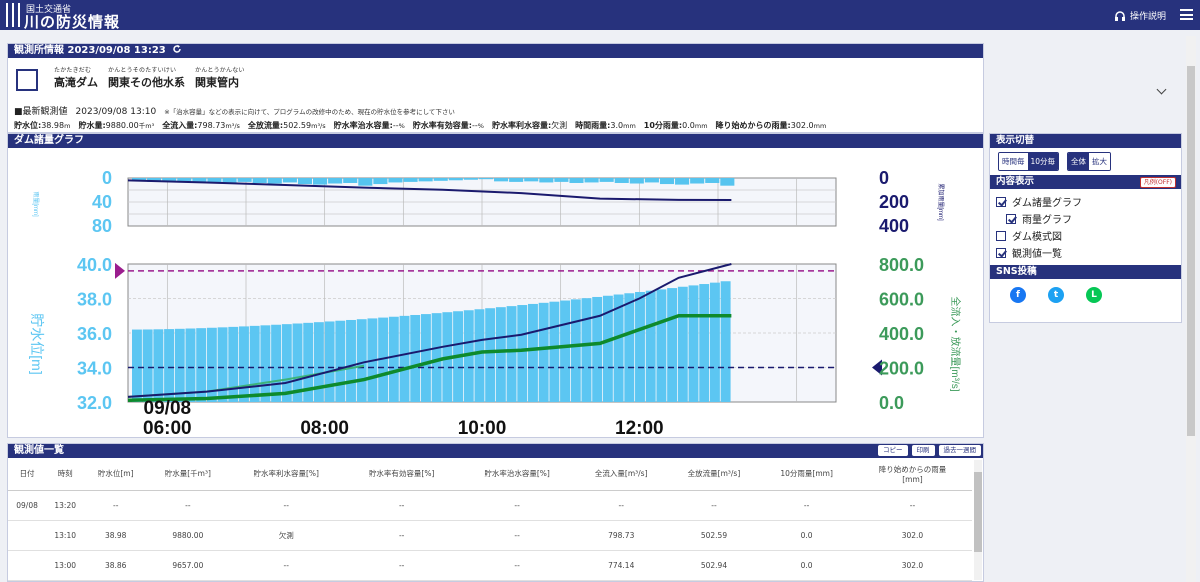  What do you see at coordinates (1085, 182) in the screenshot?
I see `content-display-header: 内容表示 凡例(OFF)` at bounding box center [1085, 182].